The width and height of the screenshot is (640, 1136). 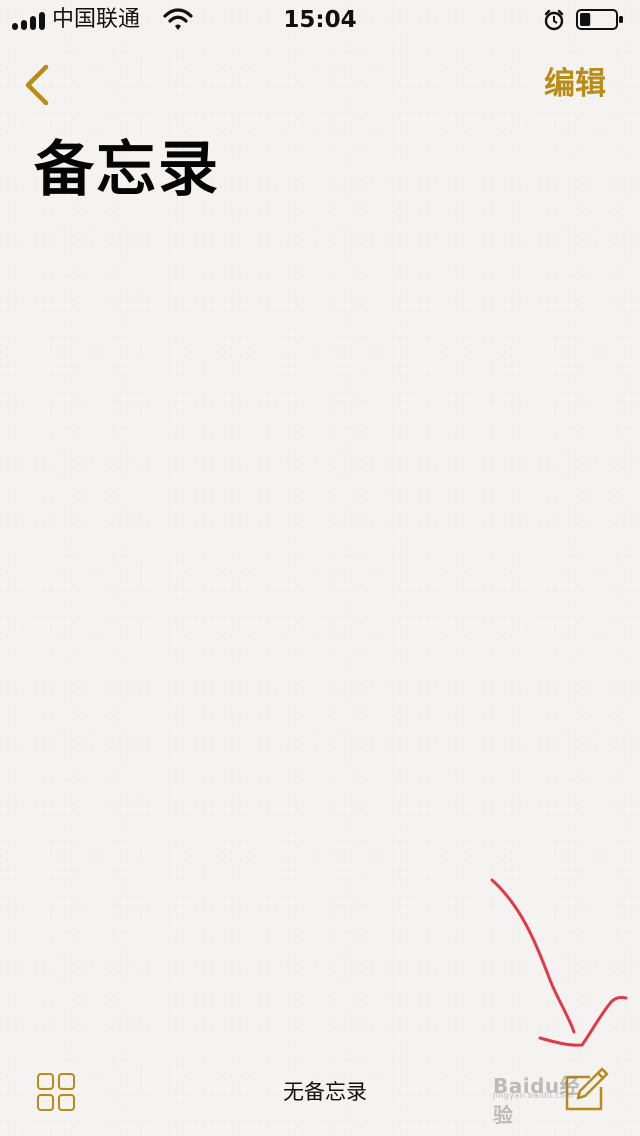 I want to click on back-button, so click(x=38, y=85).